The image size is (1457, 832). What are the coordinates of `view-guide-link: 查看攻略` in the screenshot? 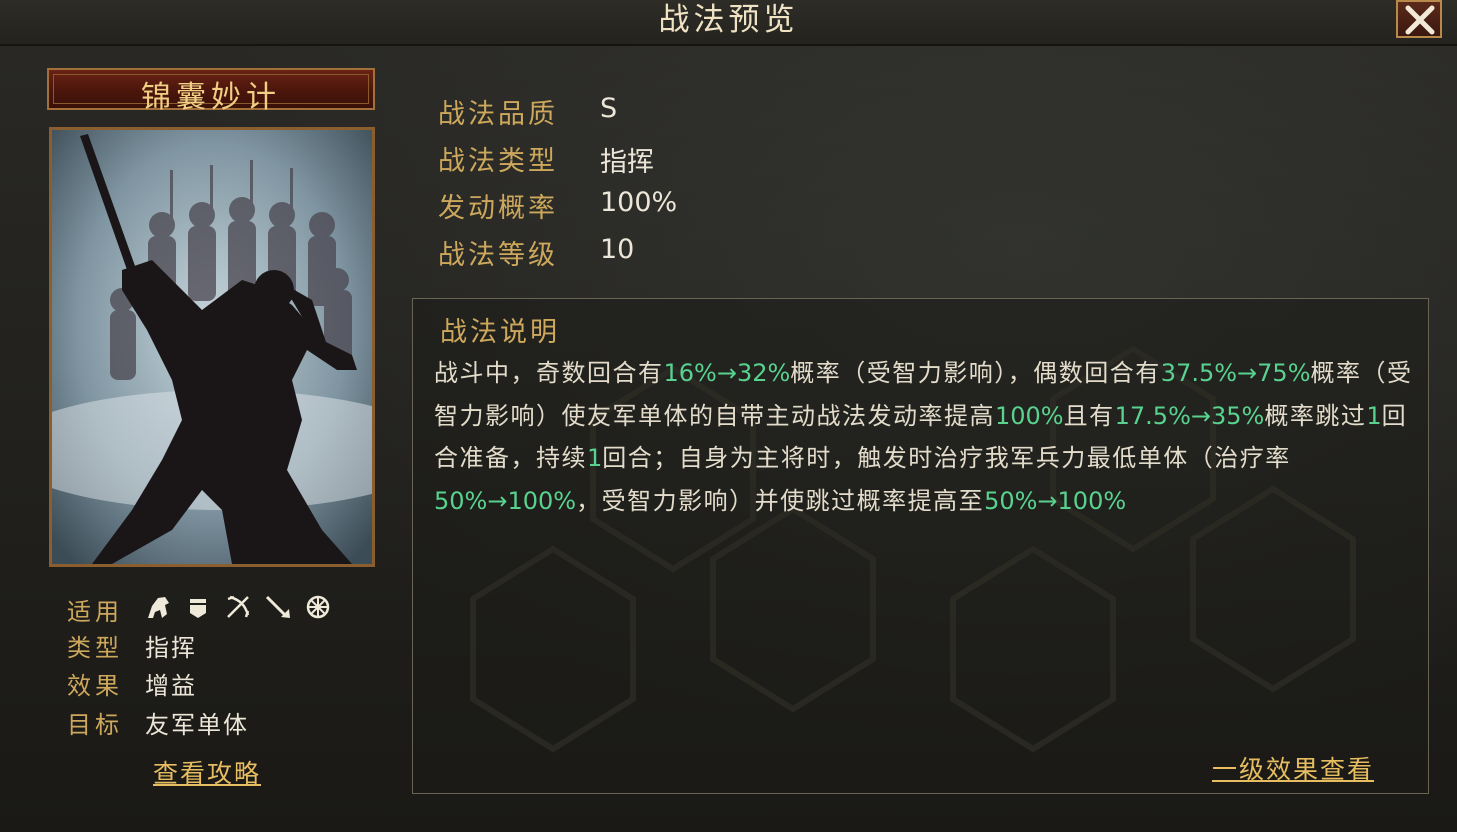 It's located at (207, 772).